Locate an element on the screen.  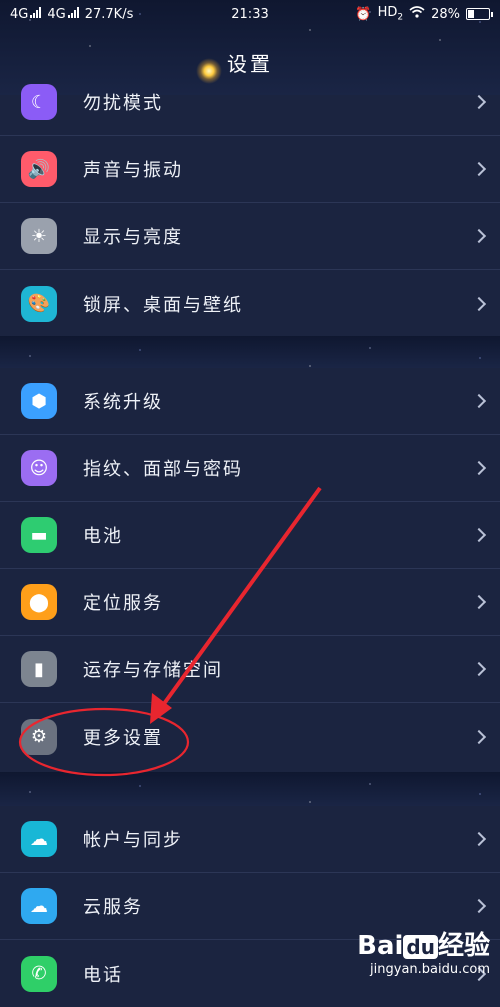
status-time: 21:33 is located at coordinates (250, 14).